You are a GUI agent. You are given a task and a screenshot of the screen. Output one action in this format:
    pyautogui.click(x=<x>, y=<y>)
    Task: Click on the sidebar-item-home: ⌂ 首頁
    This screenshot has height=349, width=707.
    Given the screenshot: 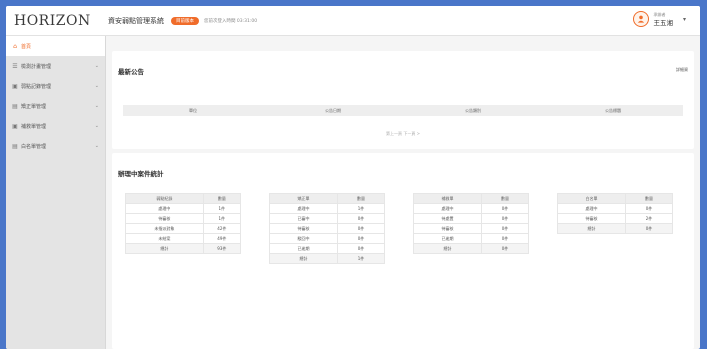 What is the action you would take?
    pyautogui.click(x=55, y=46)
    